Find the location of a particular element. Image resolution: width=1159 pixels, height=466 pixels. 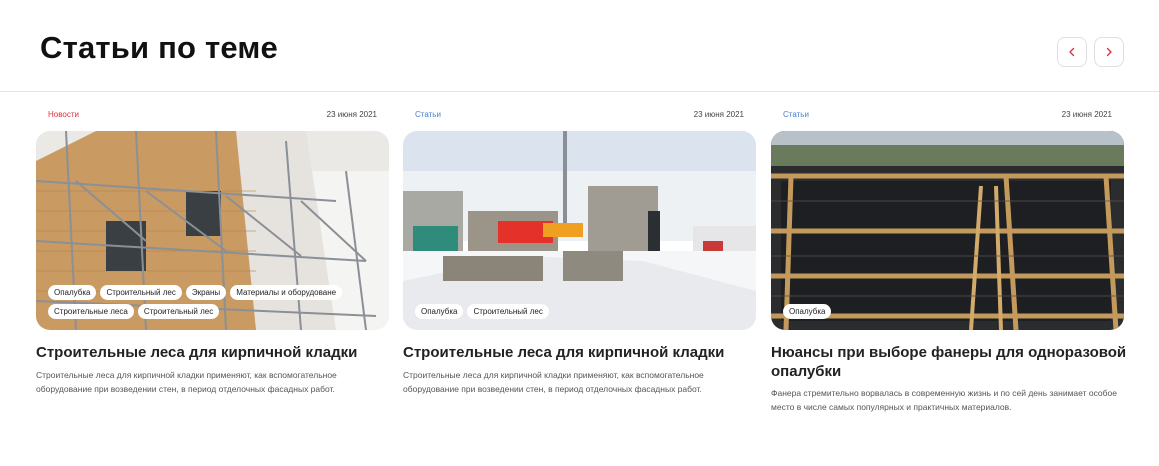

tag-list: Опалубка is located at coordinates (948, 311).